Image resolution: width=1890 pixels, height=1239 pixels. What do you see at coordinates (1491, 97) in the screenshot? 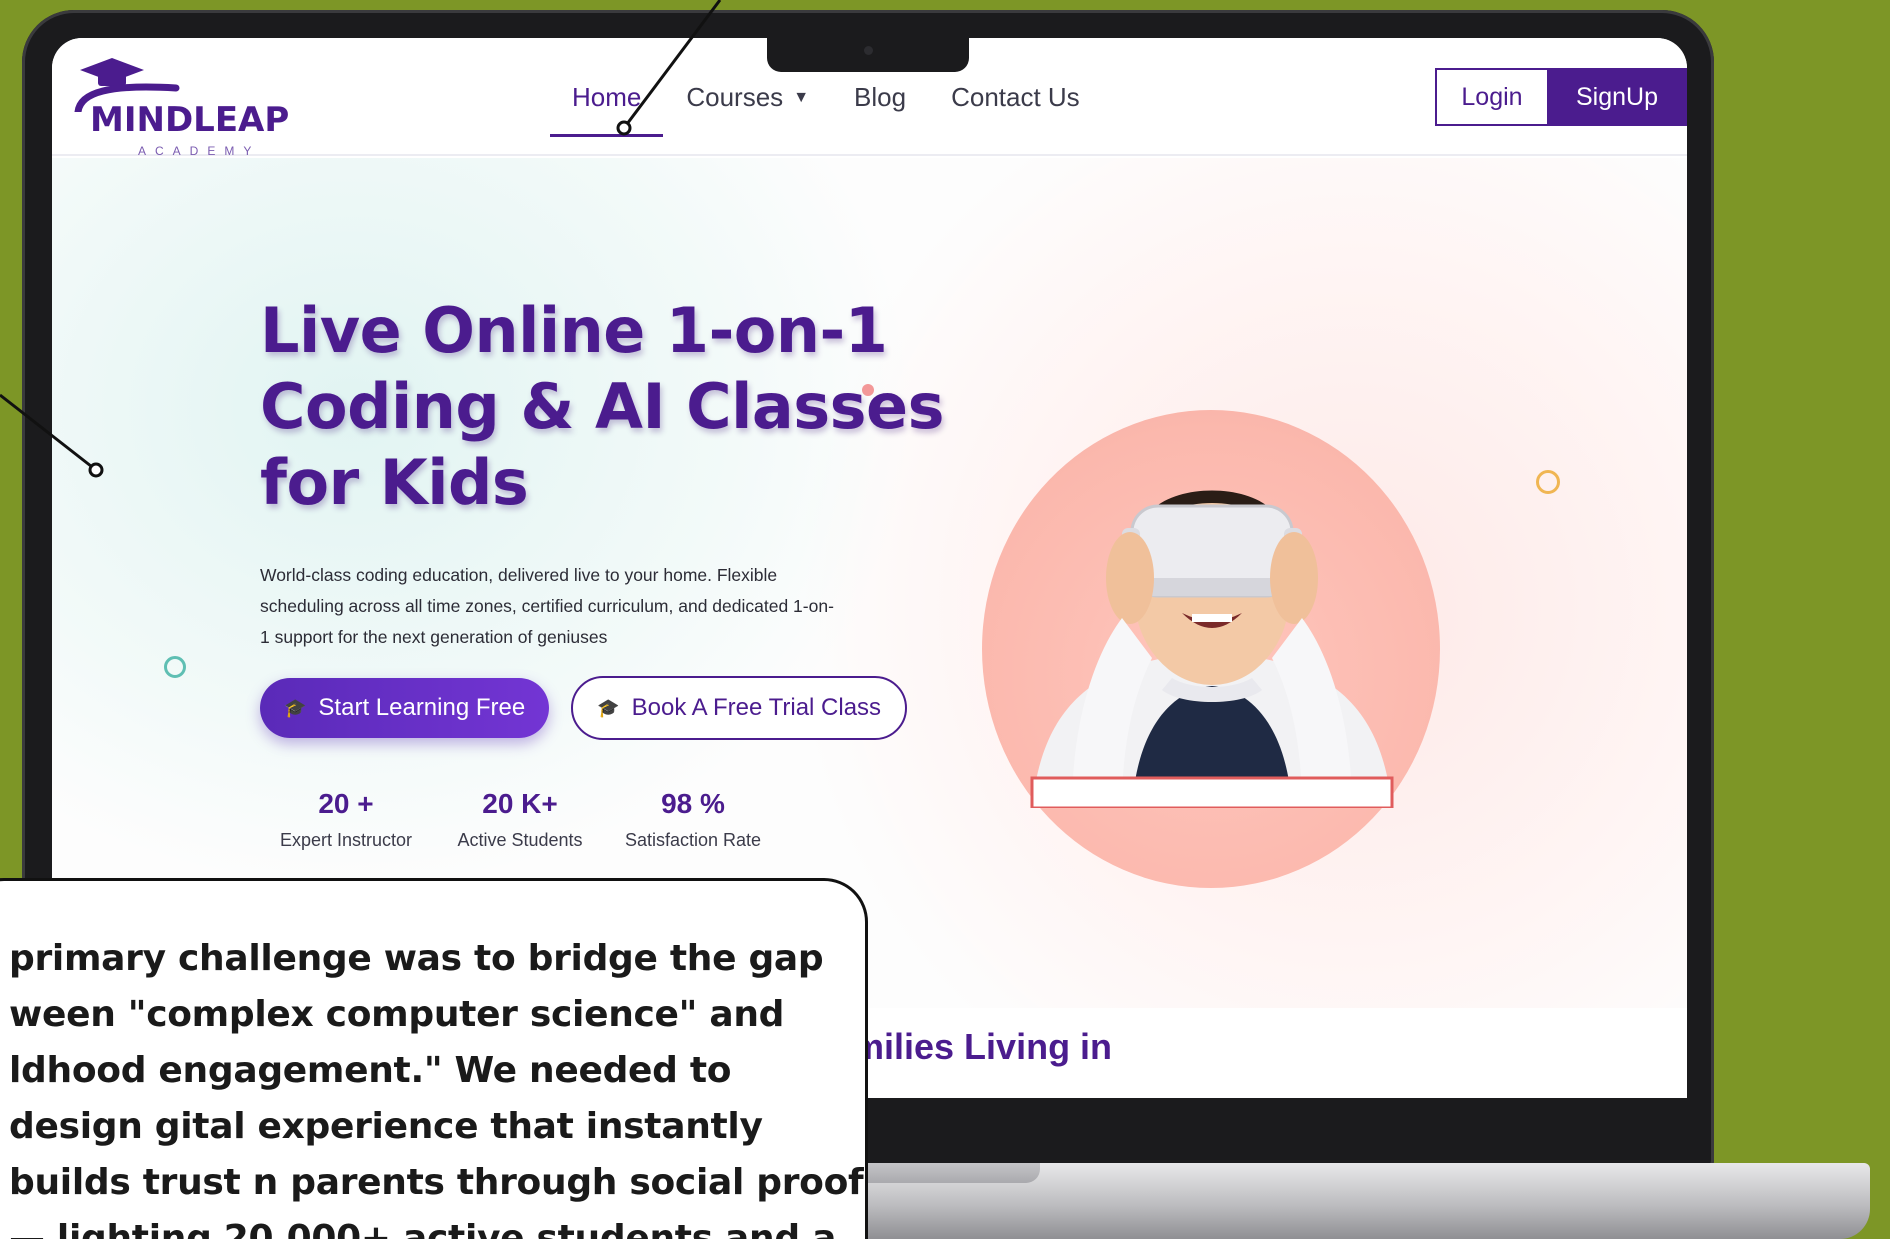
I see `login-button: Login` at bounding box center [1491, 97].